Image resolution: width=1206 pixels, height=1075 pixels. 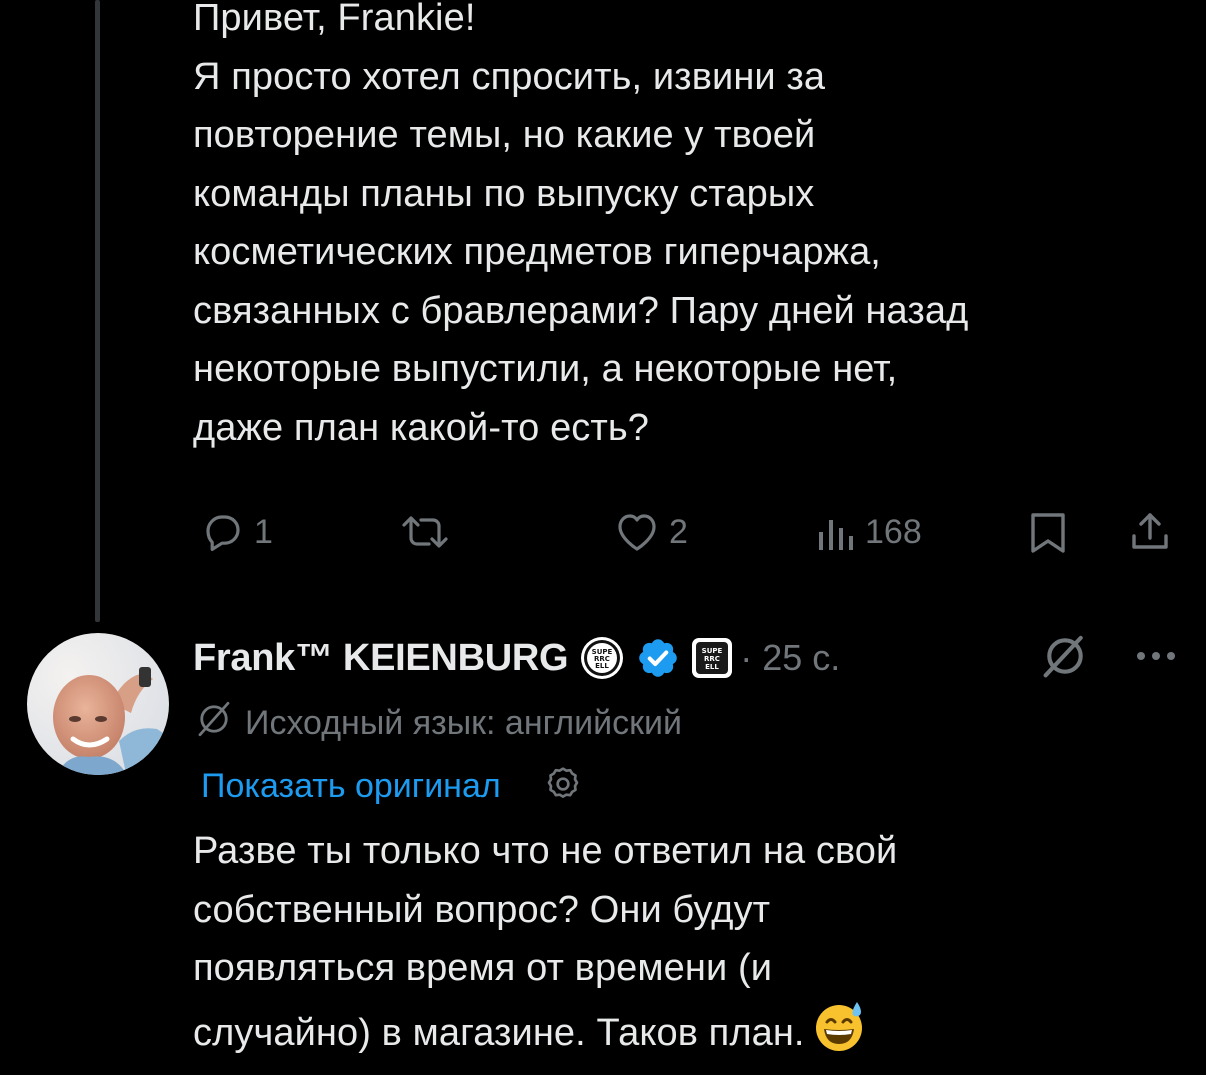 I want to click on translation-notice: Исходный язык: английский, so click(x=437, y=723).